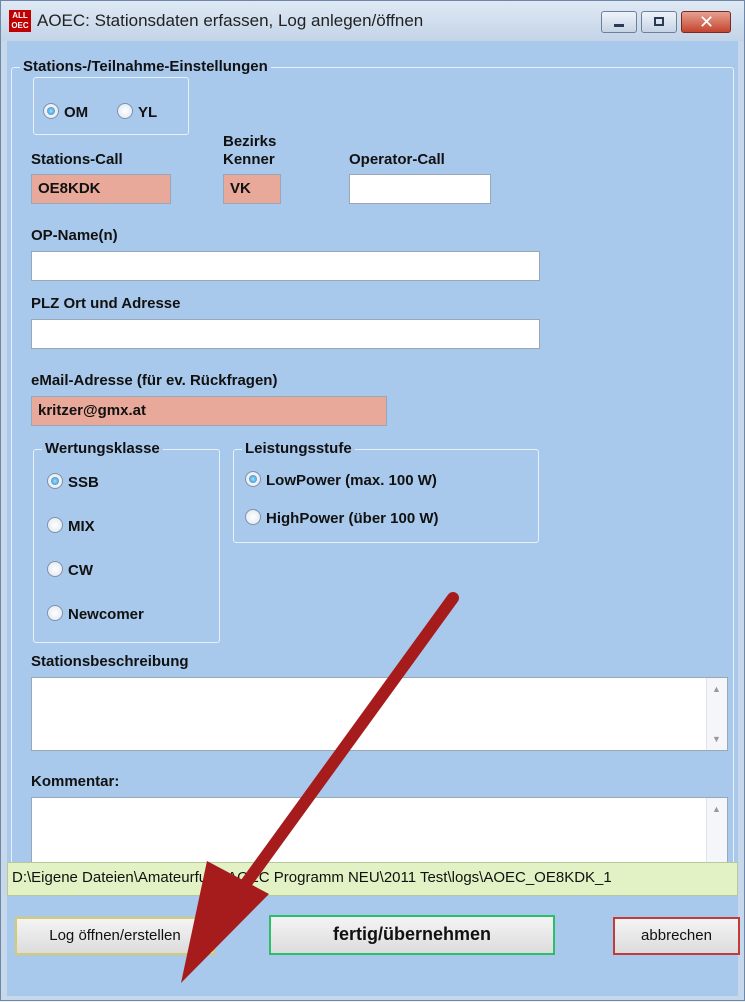 The width and height of the screenshot is (745, 1002). Describe the element at coordinates (76, 112) in the screenshot. I see `radio-om-label: OM` at that location.